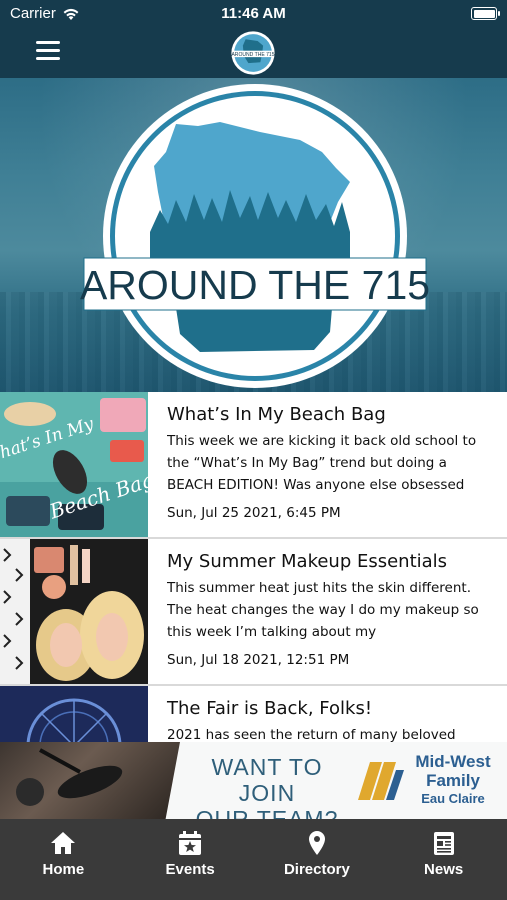 The height and width of the screenshot is (900, 507). What do you see at coordinates (381, 781) in the screenshot?
I see `brand-logo-icon` at bounding box center [381, 781].